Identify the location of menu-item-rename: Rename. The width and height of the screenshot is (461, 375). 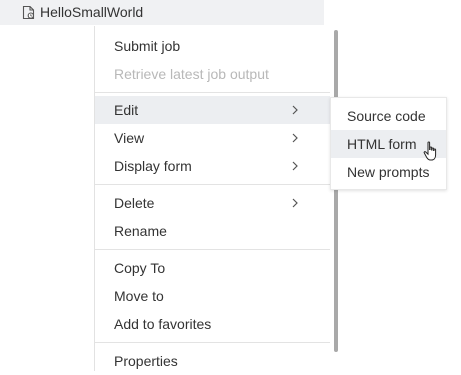
(212, 231).